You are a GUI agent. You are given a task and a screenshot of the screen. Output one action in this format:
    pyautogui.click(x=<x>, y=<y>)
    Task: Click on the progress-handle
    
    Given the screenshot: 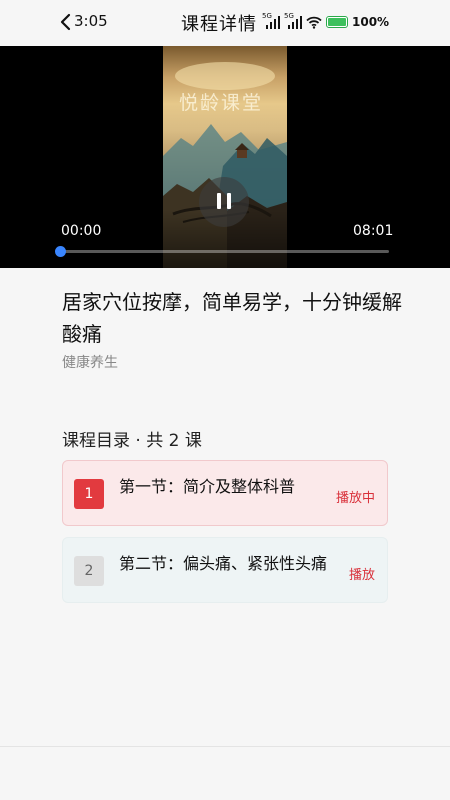 What is the action you would take?
    pyautogui.click(x=60, y=251)
    